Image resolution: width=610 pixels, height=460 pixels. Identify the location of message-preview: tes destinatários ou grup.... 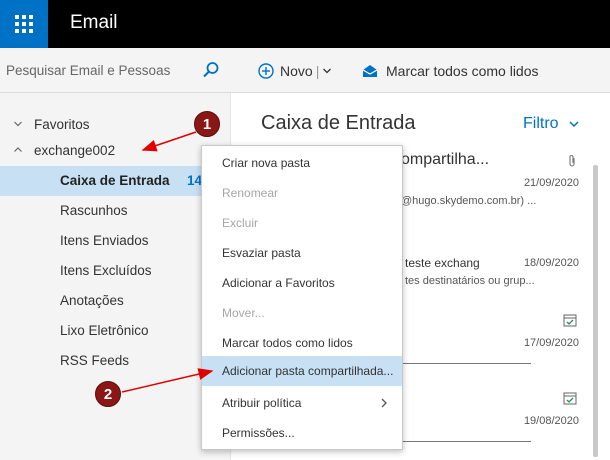
(470, 281).